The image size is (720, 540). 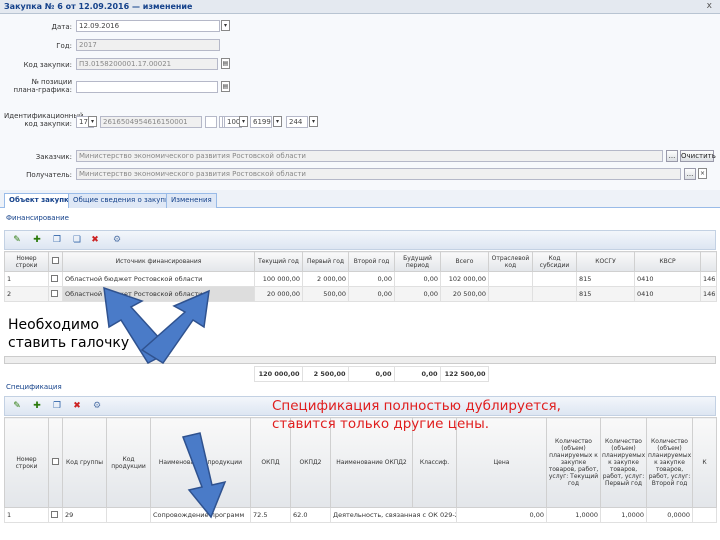 I want to click on purchase-code-label: Код закупки:, so click(x=47, y=65).